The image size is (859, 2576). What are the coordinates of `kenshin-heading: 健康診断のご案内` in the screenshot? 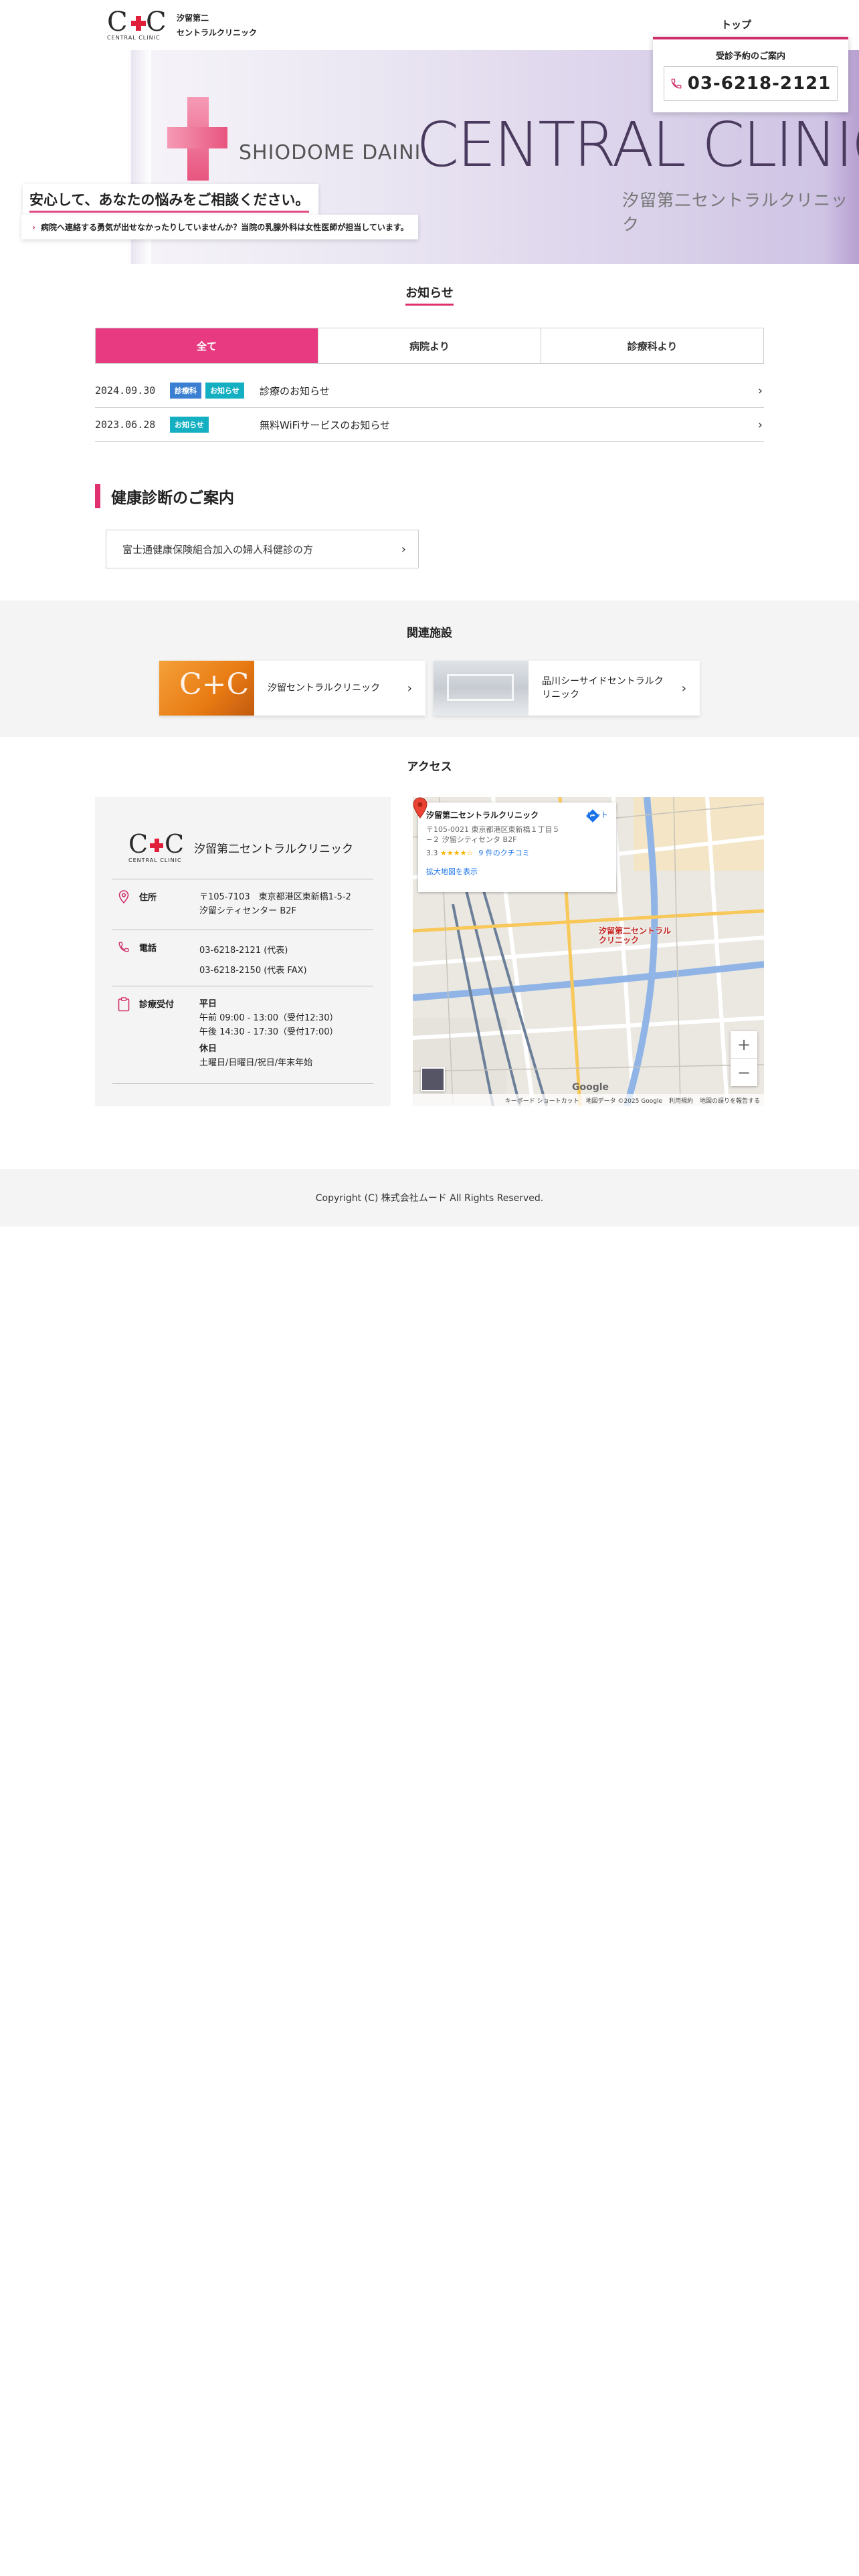 It's located at (164, 496).